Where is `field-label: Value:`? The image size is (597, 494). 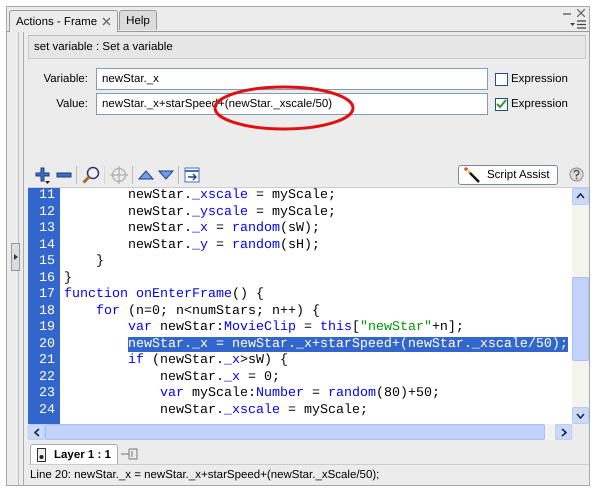
field-label: Value: is located at coordinates (72, 104).